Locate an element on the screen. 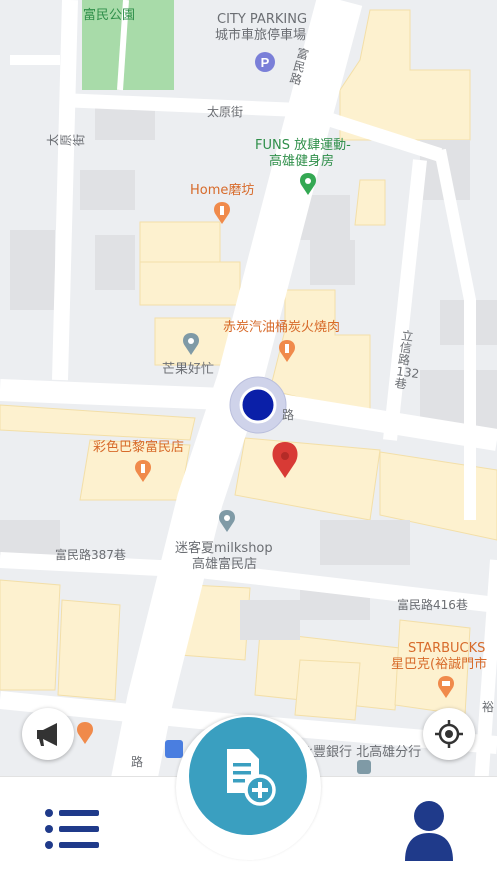  starbucks-label-en: STARBUCKS is located at coordinates (447, 648).